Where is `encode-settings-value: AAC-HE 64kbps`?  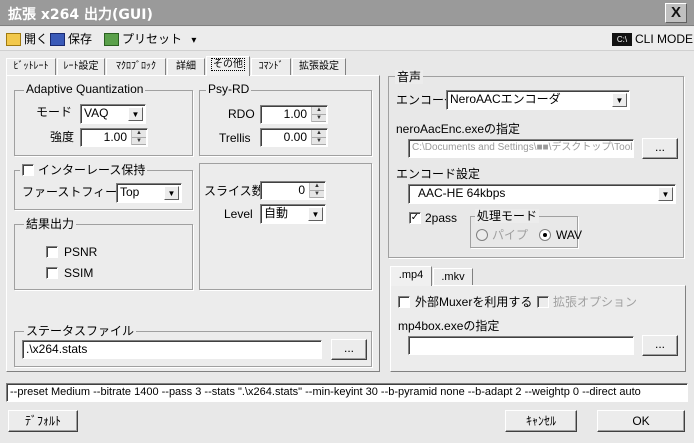
encode-settings-value: AAC-HE 64kbps is located at coordinates (462, 193).